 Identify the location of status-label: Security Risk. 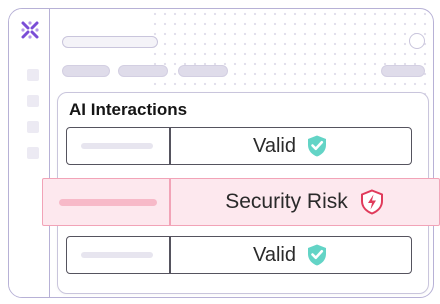
(286, 201).